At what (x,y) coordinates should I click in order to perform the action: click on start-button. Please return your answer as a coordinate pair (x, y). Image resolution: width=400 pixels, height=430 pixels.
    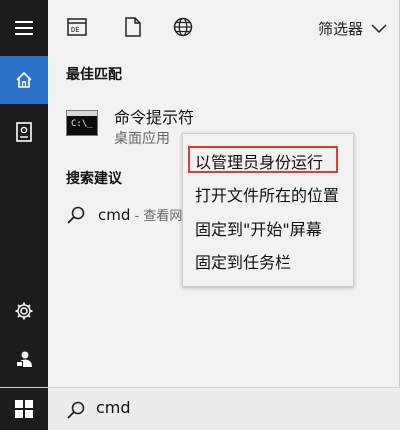
    Looking at the image, I should click on (24, 409).